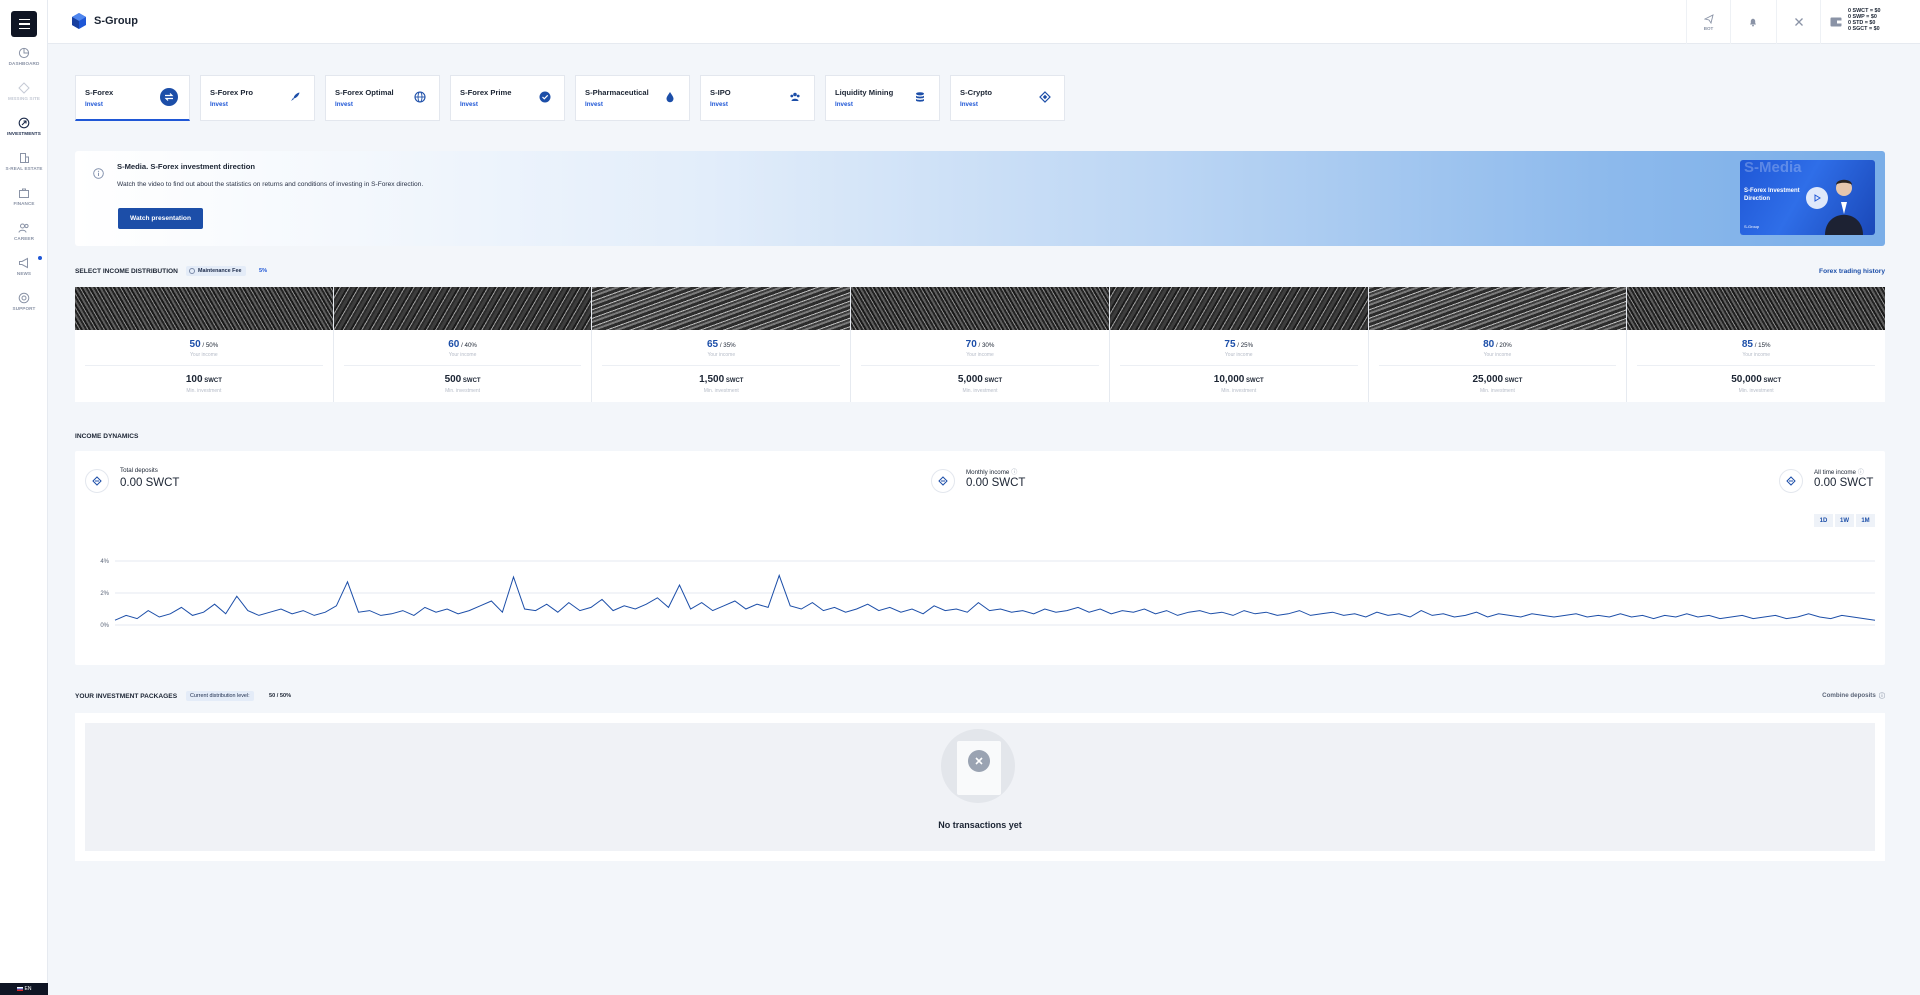 The image size is (1920, 995). Describe the element at coordinates (1823, 520) in the screenshot. I see `range-1d-button: 1D` at that location.